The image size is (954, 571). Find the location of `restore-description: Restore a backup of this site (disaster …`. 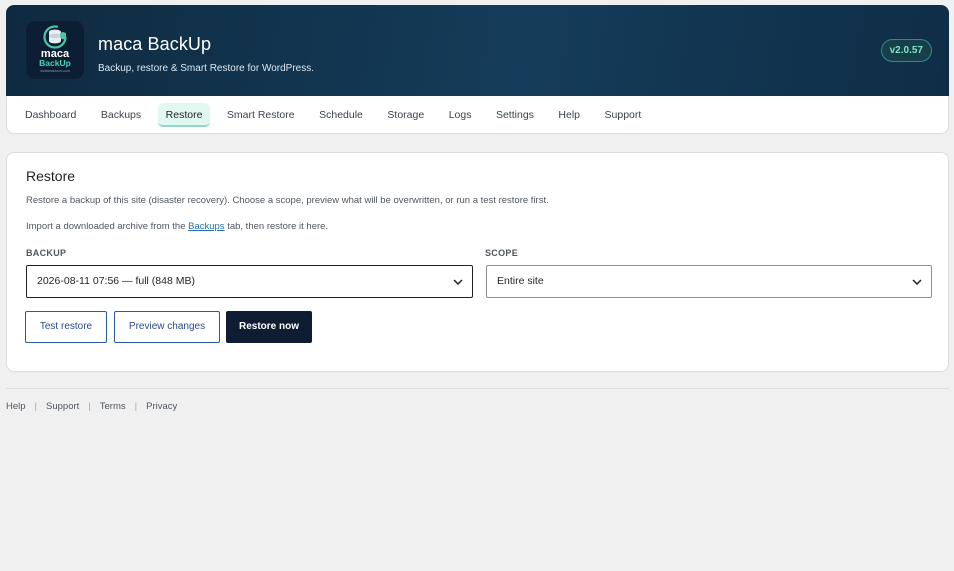

restore-description: Restore a backup of this site (disaster … is located at coordinates (287, 200).